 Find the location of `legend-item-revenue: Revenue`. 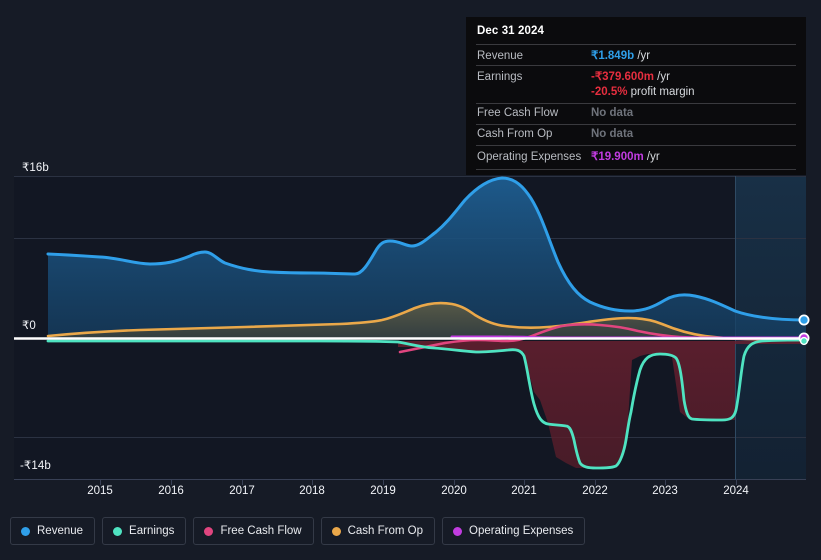

legend-item-revenue: Revenue is located at coordinates (53, 531).